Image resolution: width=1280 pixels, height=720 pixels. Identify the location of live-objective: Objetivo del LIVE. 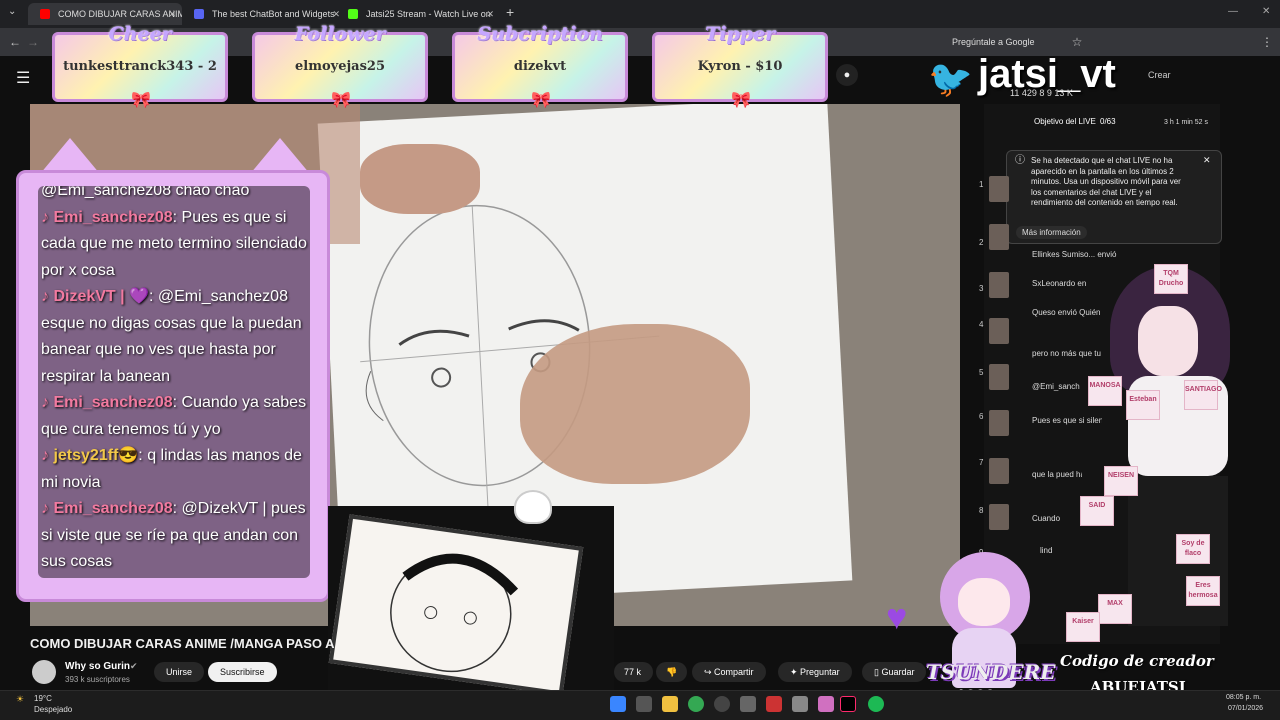
(1065, 121).